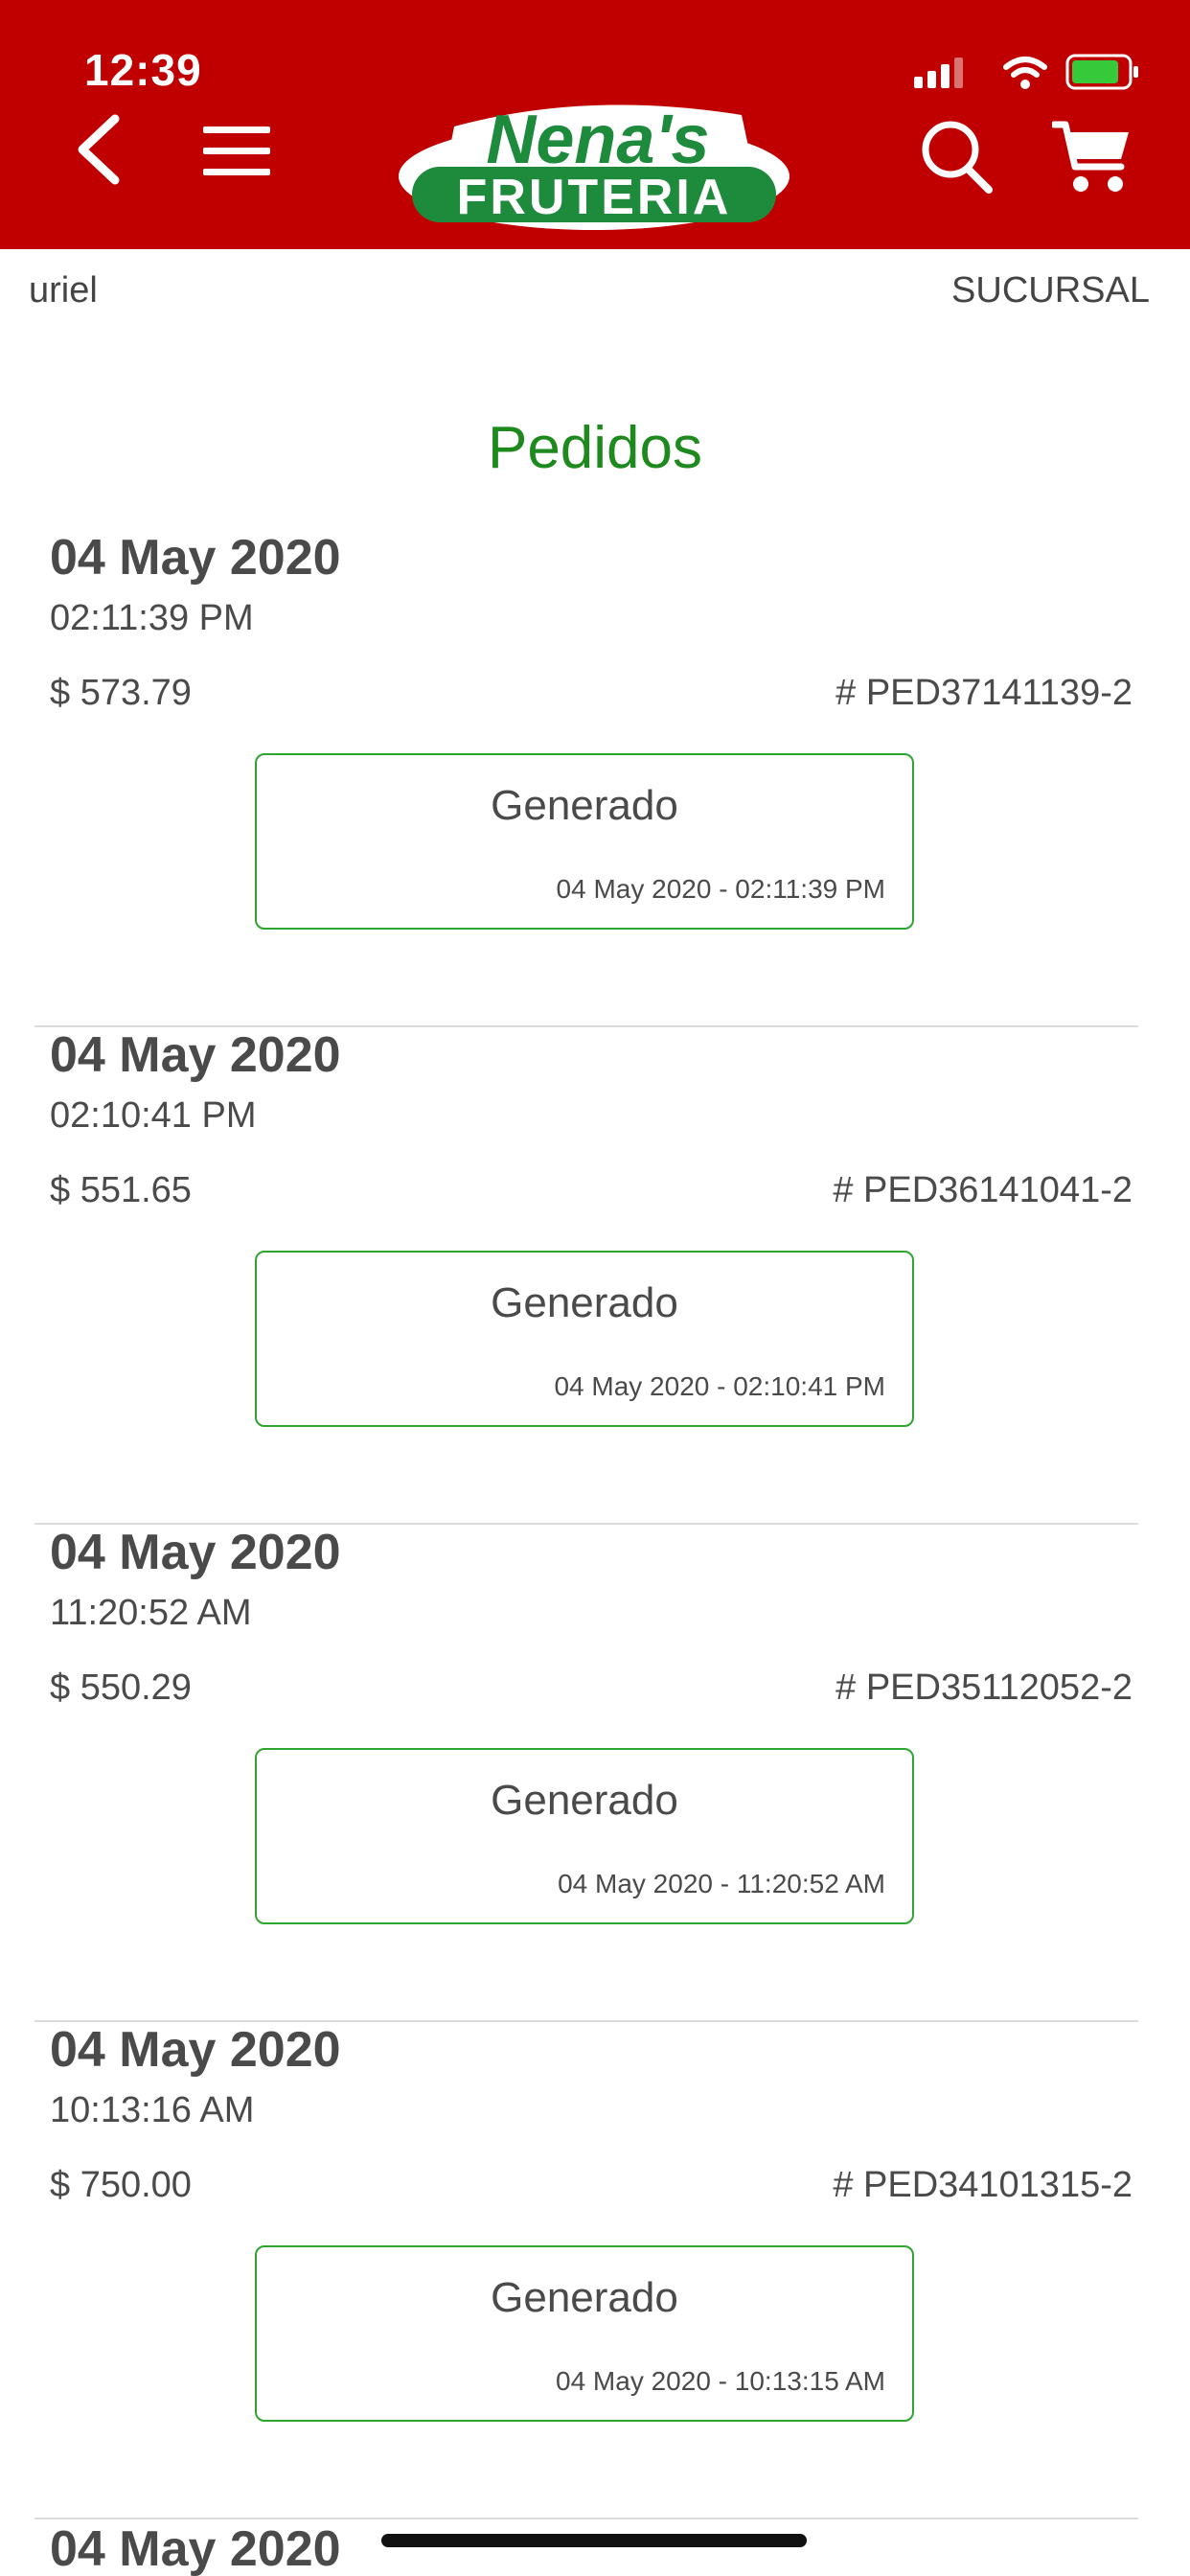 The image size is (1190, 2576). I want to click on status-icons, so click(1027, 71).